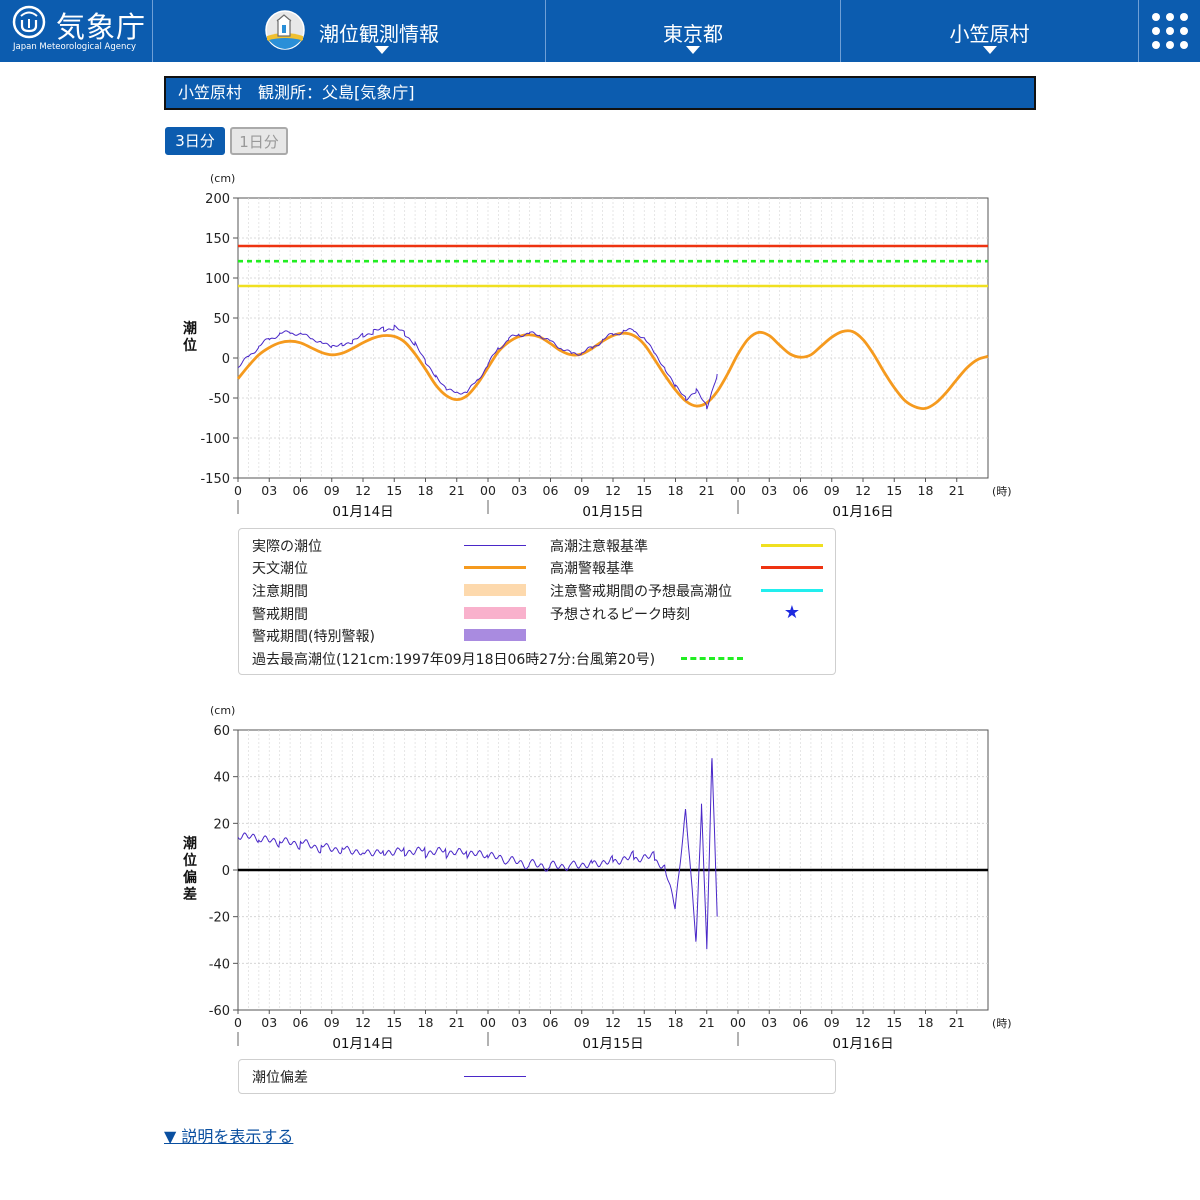 This screenshot has height=1200, width=1200. Describe the element at coordinates (222, 710) in the screenshot. I see `y-unit-label: (cm)` at that location.